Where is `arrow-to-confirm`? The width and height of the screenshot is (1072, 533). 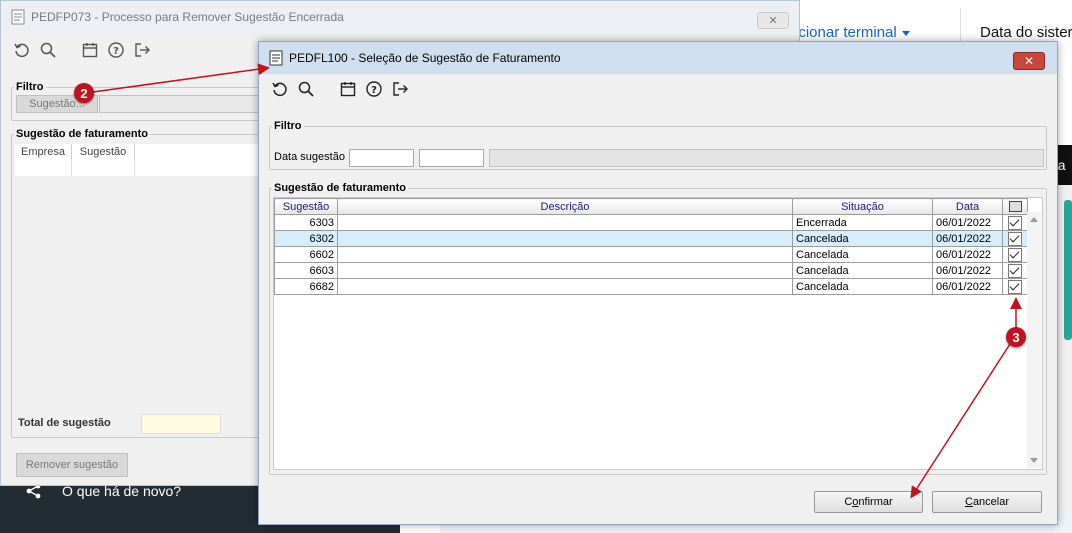 arrow-to-confirm is located at coordinates (960, 421).